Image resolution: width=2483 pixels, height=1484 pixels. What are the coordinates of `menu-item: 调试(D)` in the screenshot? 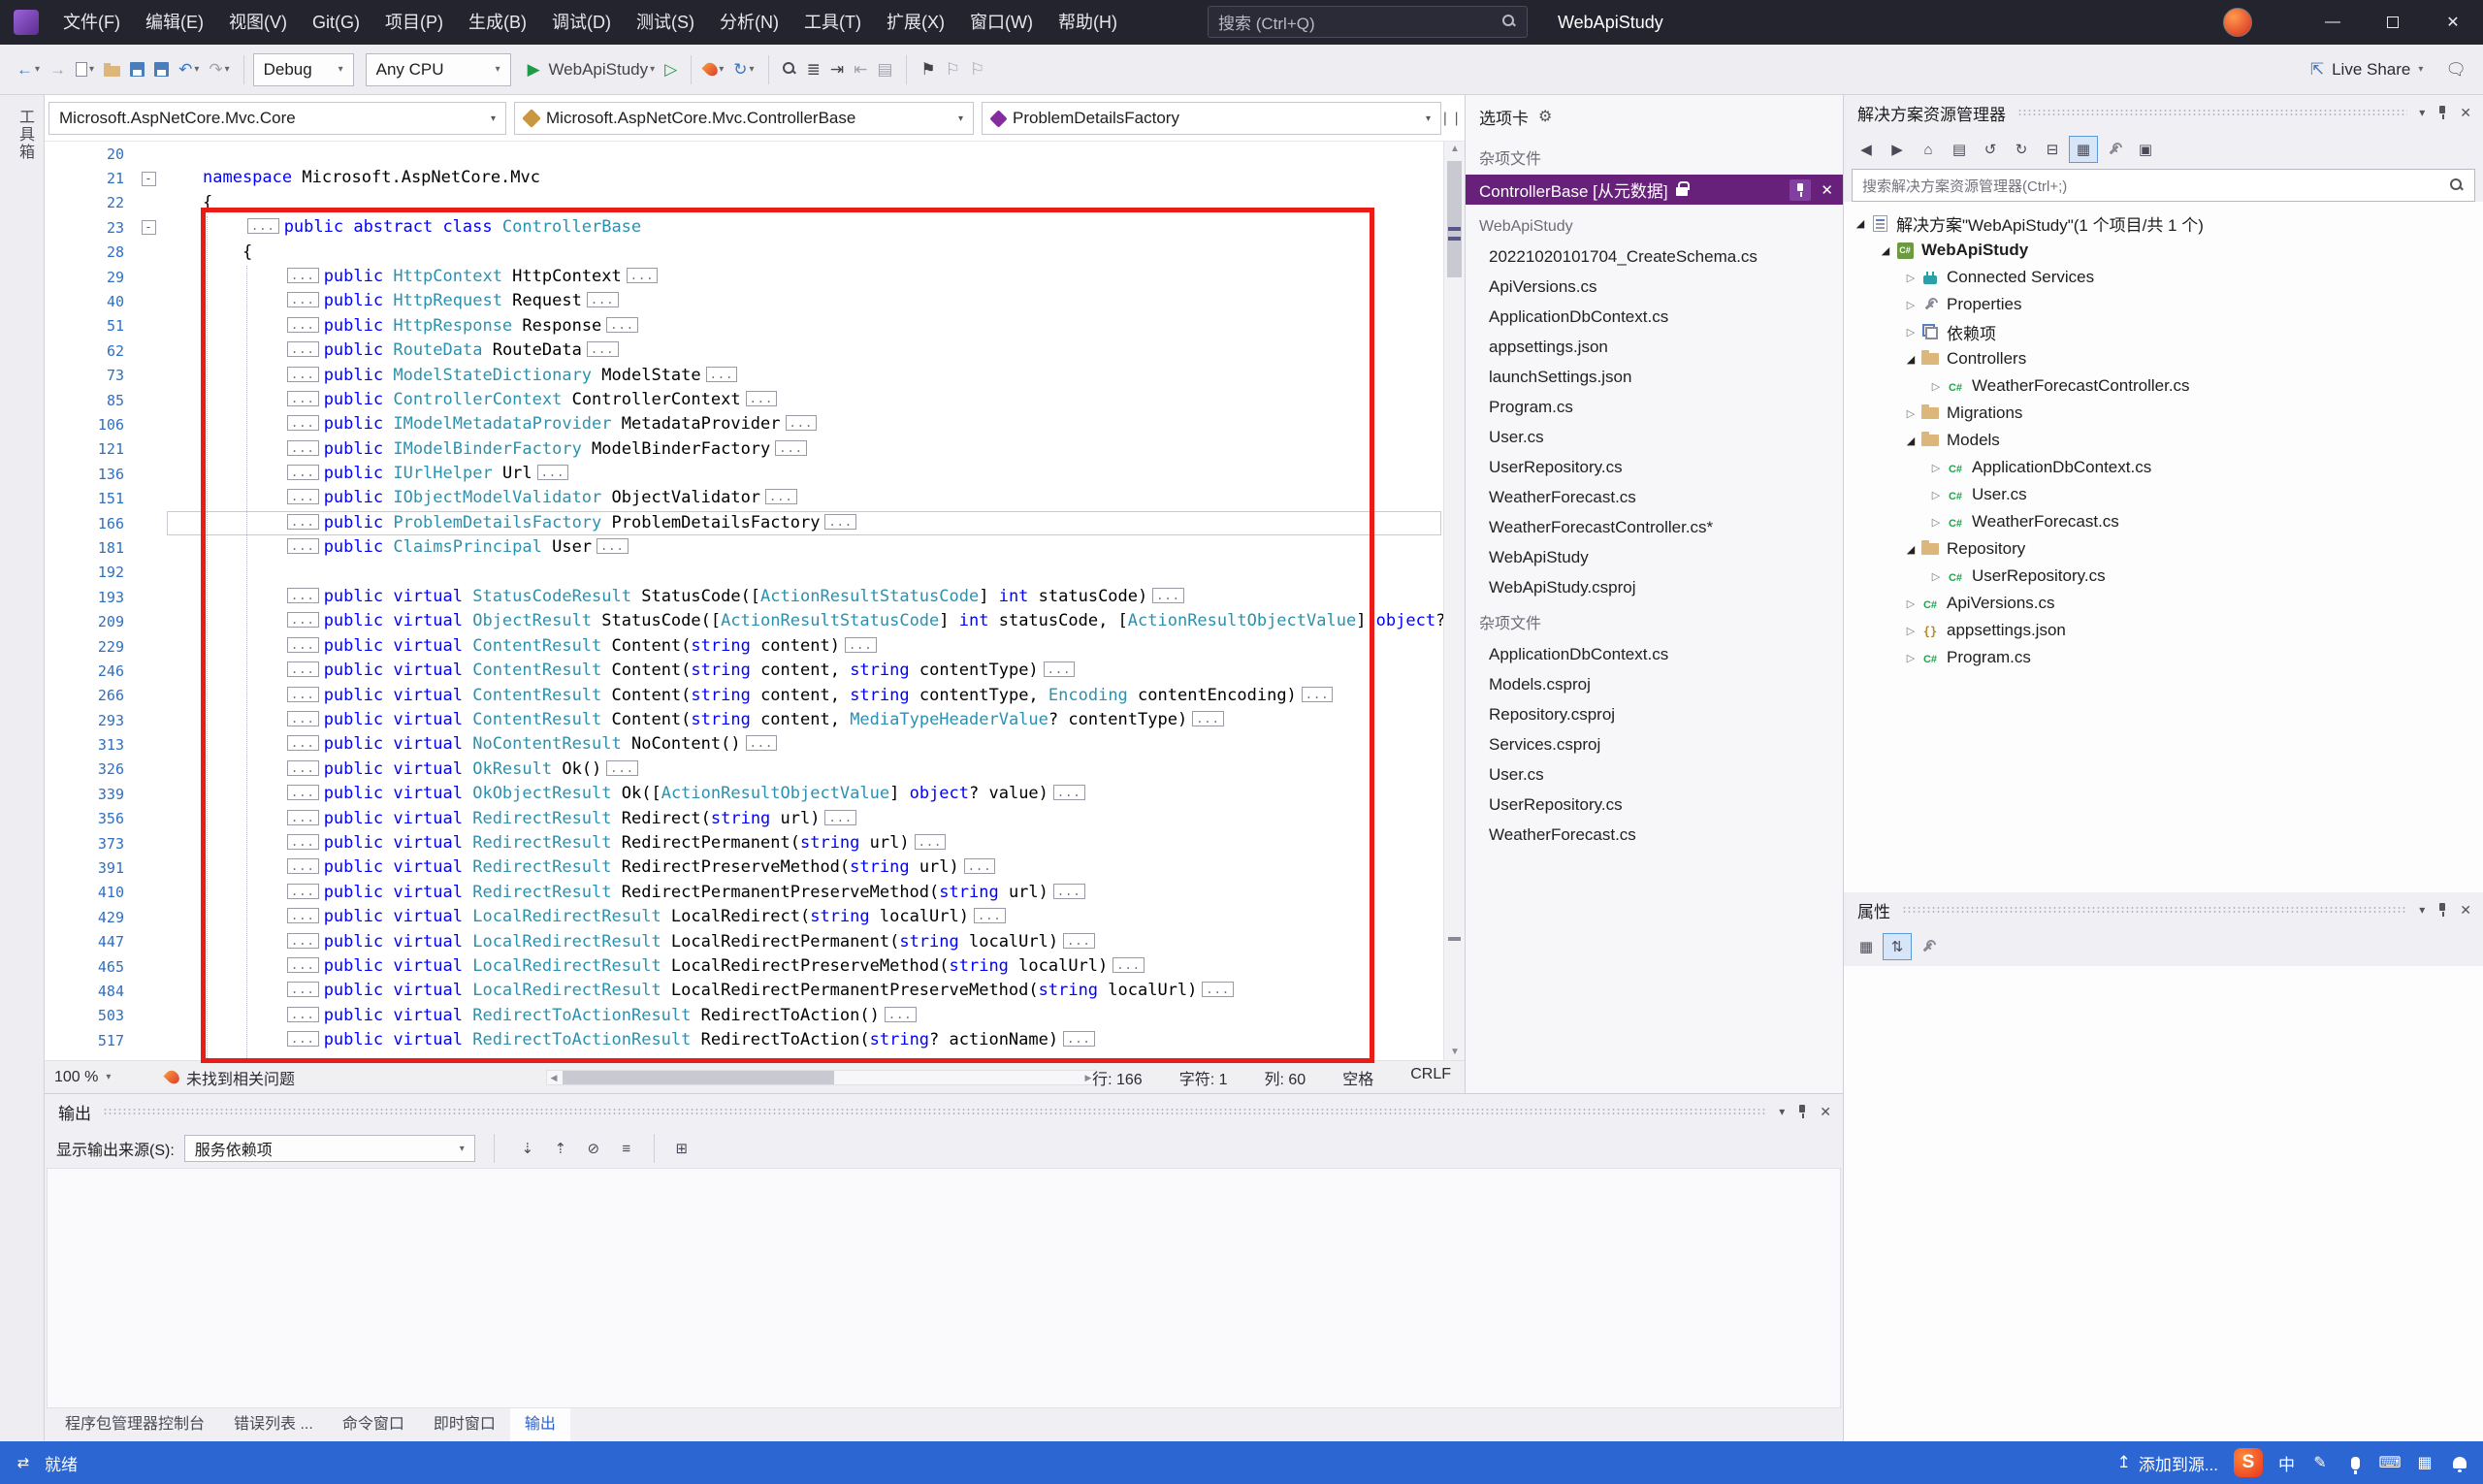 It's located at (582, 22).